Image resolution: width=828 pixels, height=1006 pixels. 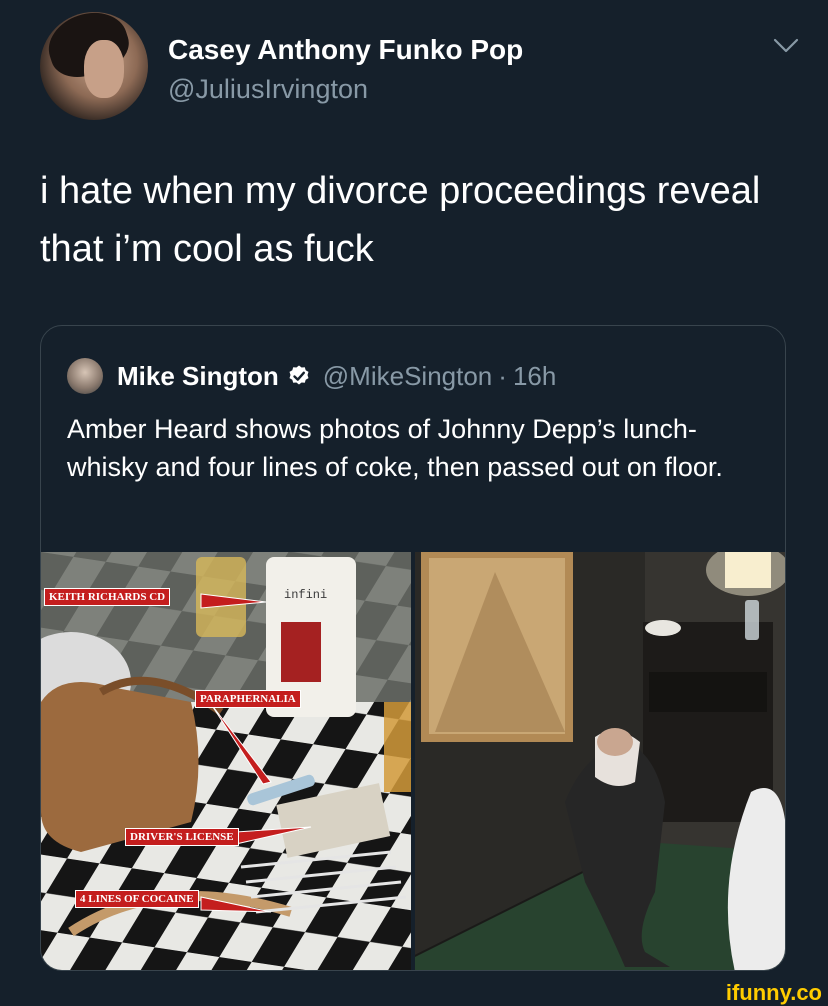 I want to click on verified-badge-icon, so click(x=299, y=375).